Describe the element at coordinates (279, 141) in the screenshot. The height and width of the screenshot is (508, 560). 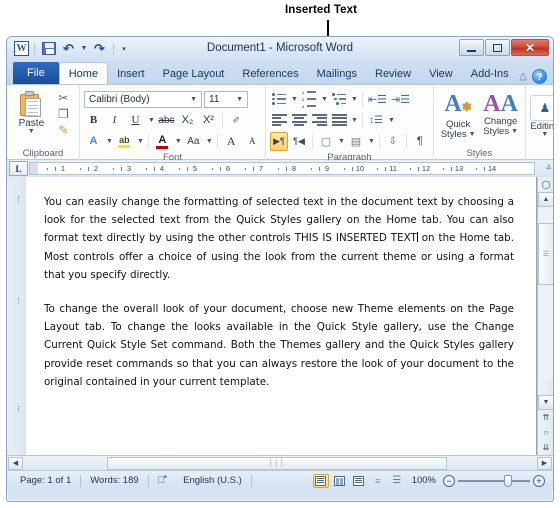
I see `ltr-text-direction-button: ▶¶` at that location.